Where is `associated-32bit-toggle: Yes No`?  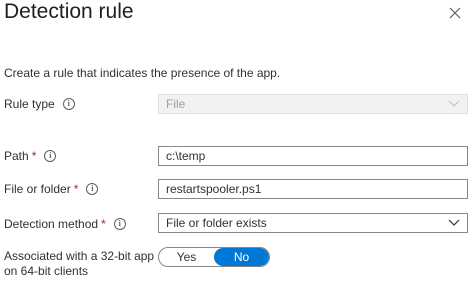
associated-32bit-toggle: Yes No is located at coordinates (214, 257).